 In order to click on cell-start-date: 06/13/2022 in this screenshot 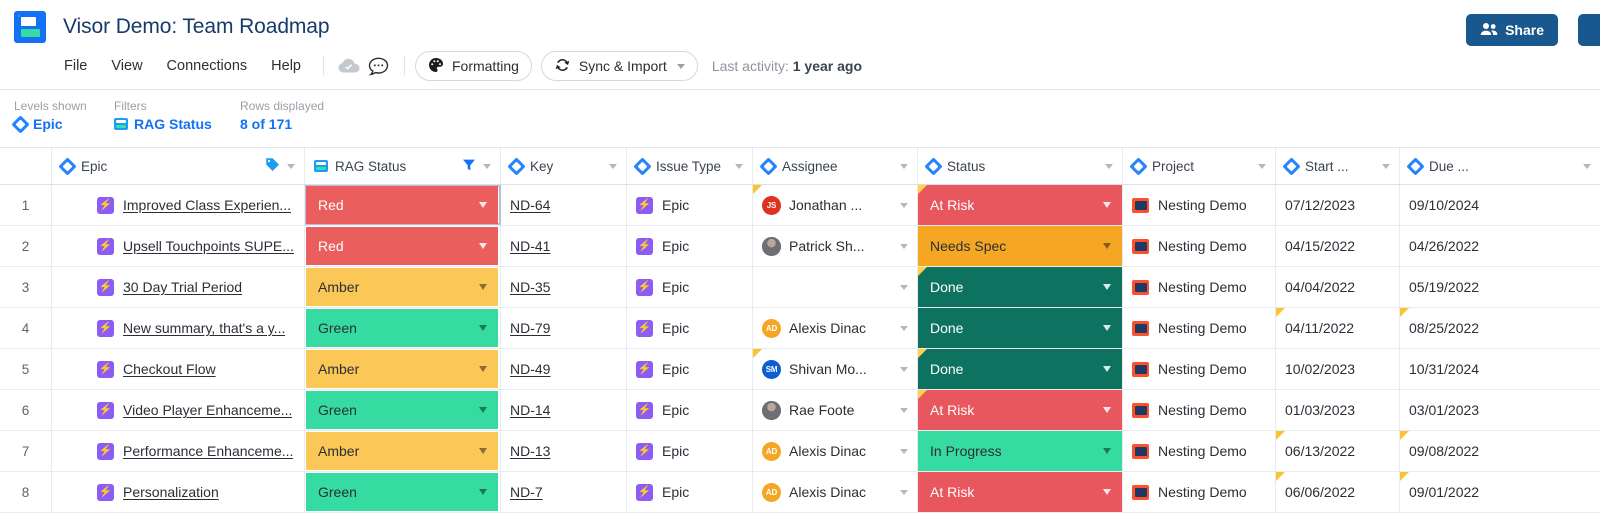, I will do `click(1338, 451)`.